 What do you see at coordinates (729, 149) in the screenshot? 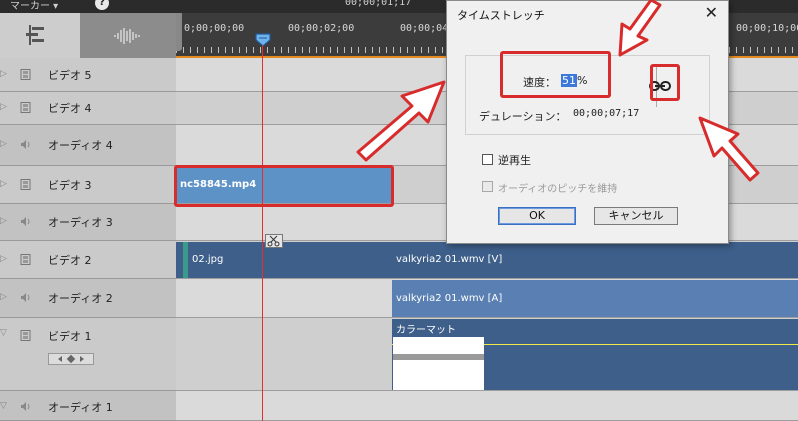
I see `arrow-to-link` at bounding box center [729, 149].